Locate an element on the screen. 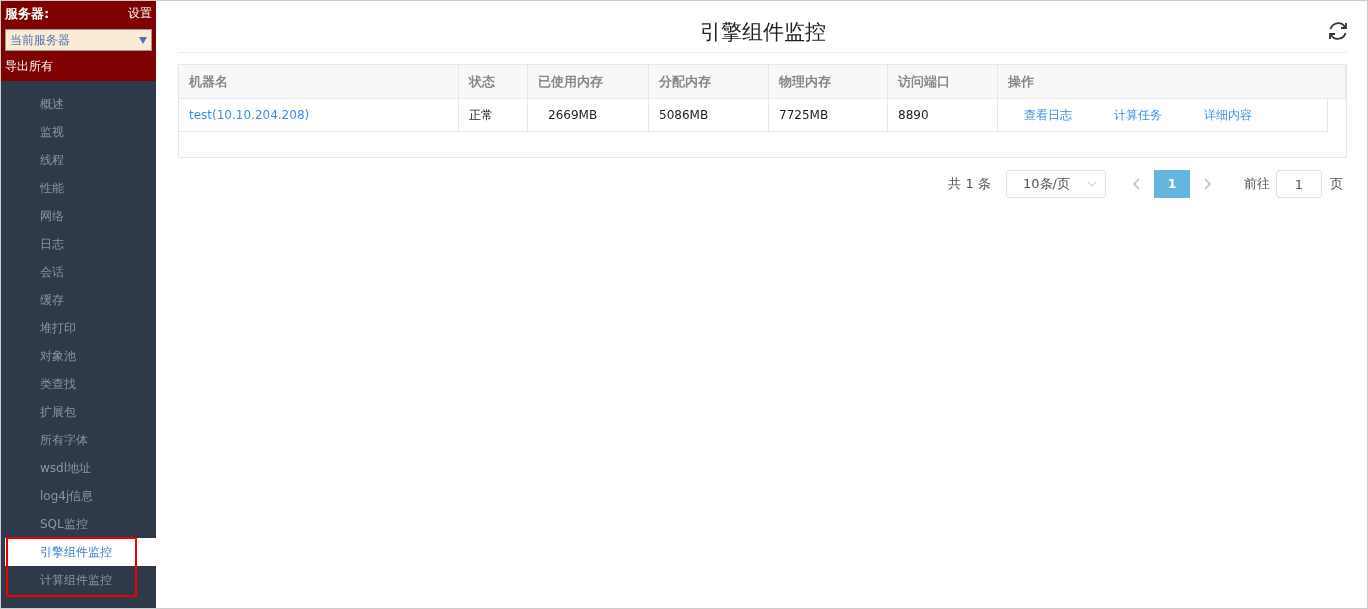  sidebar-item: 堆打印 is located at coordinates (80, 328).